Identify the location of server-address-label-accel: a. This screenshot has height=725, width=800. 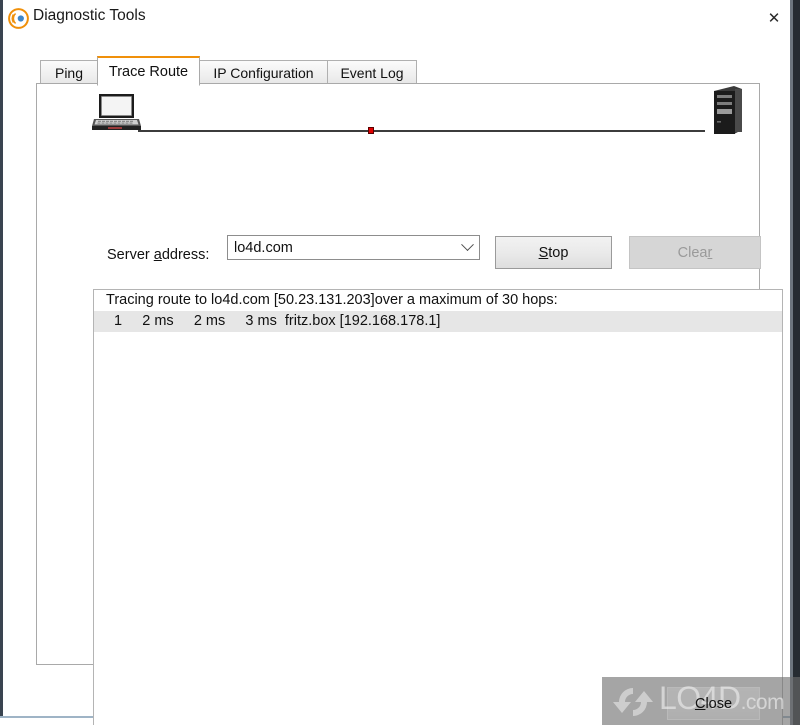
(157, 255).